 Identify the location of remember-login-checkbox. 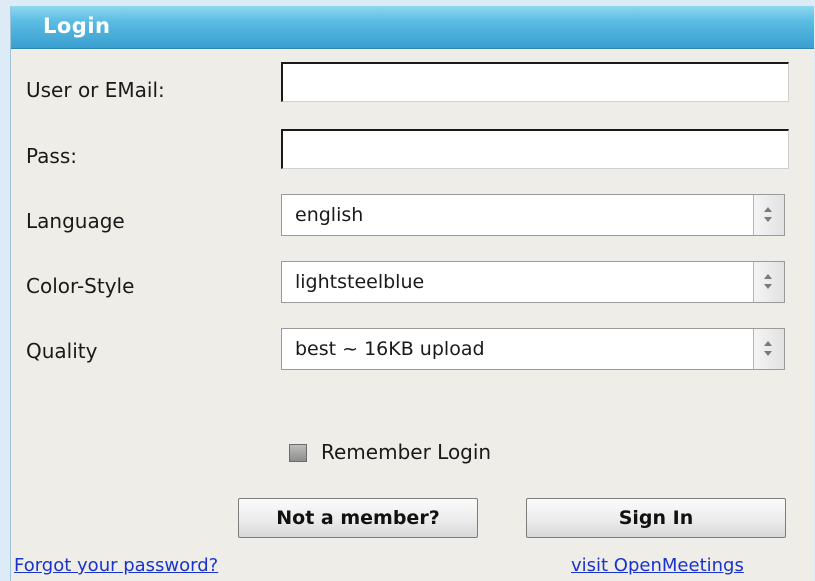
(298, 453).